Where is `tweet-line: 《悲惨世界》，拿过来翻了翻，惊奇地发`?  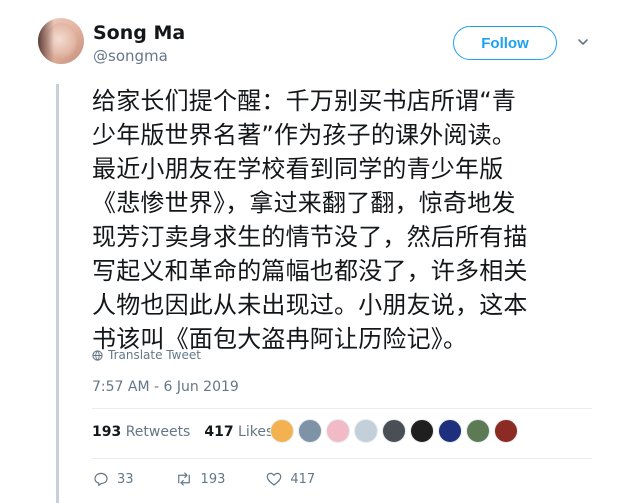 tweet-line: 《悲惨世界》，拿过来翻了翻，惊奇地发 is located at coordinates (304, 203).